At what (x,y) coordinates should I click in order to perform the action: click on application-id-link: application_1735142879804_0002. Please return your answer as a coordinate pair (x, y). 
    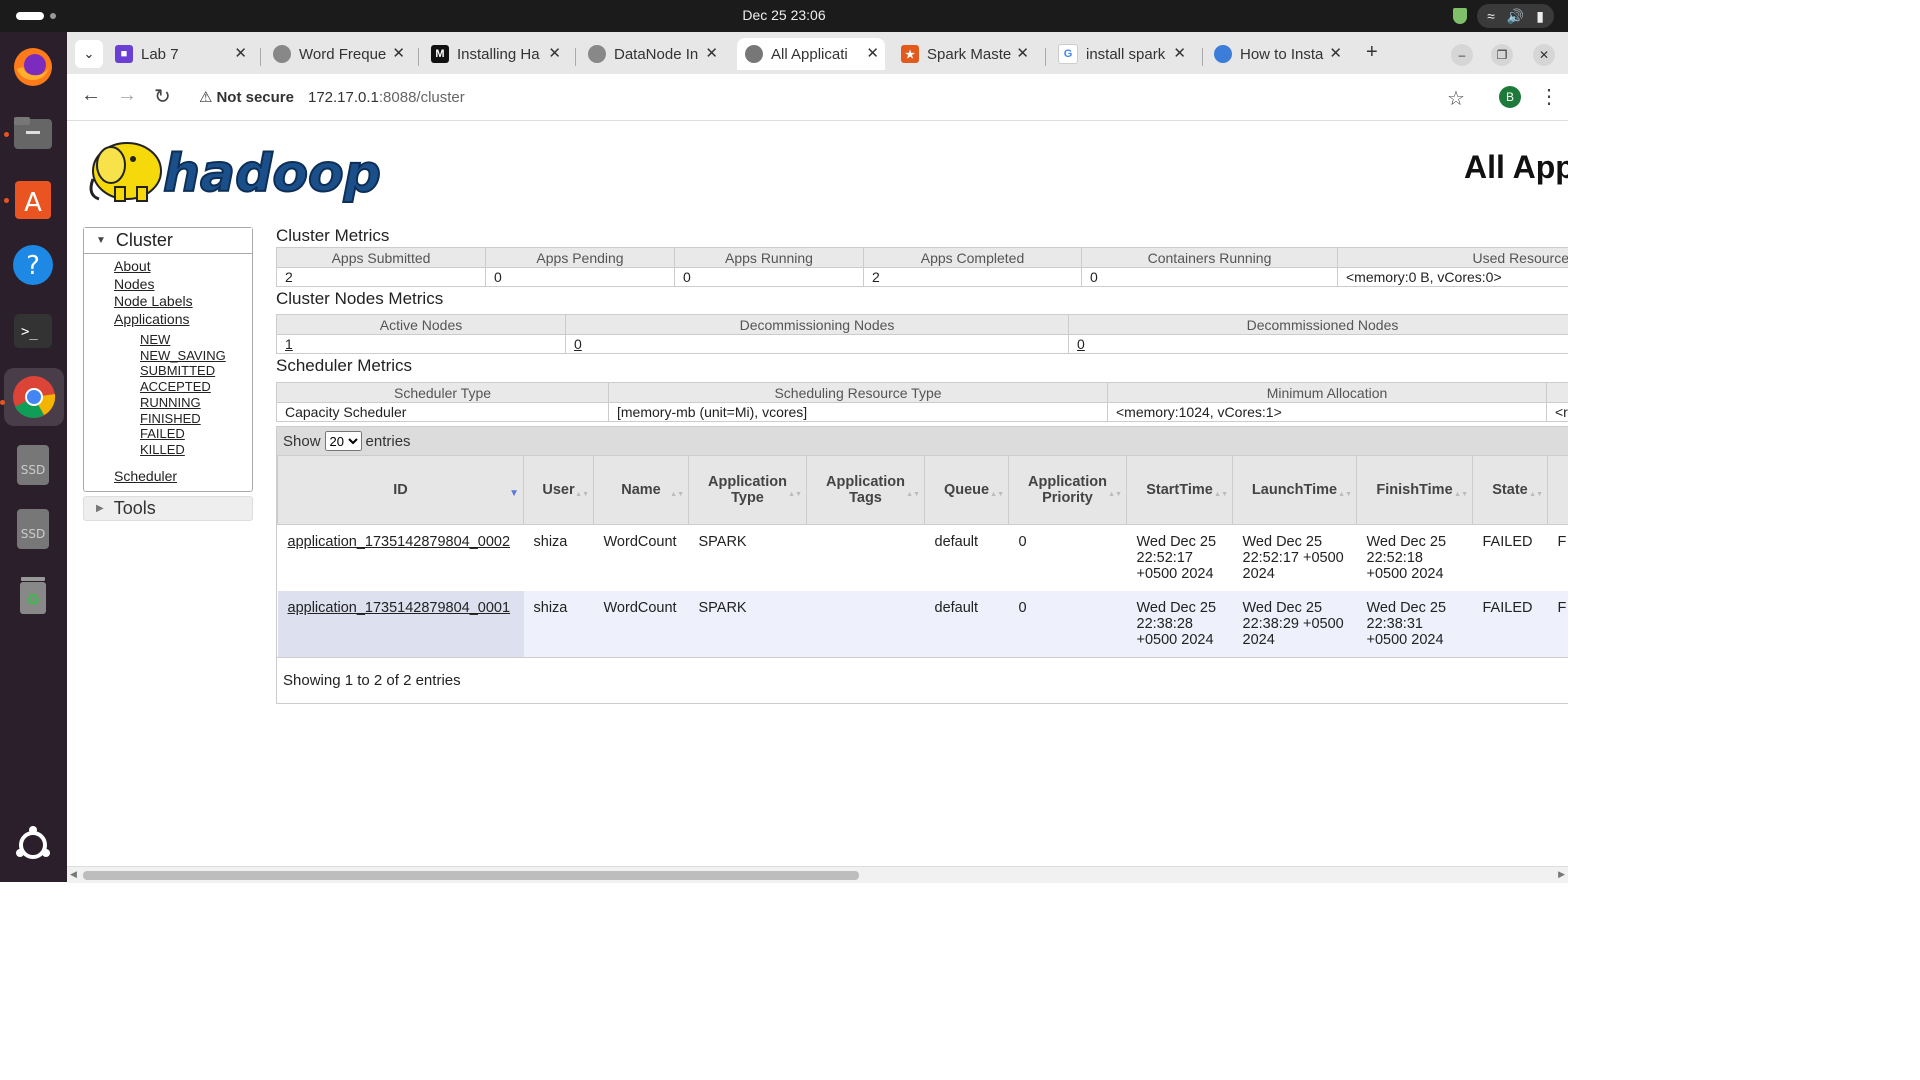
    Looking at the image, I should click on (399, 542).